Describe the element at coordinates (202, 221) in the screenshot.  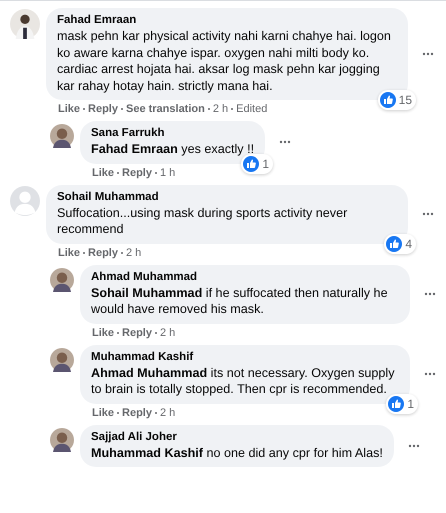
I see `comment-text: Suffocation...using mask during sports activity never recommend` at that location.